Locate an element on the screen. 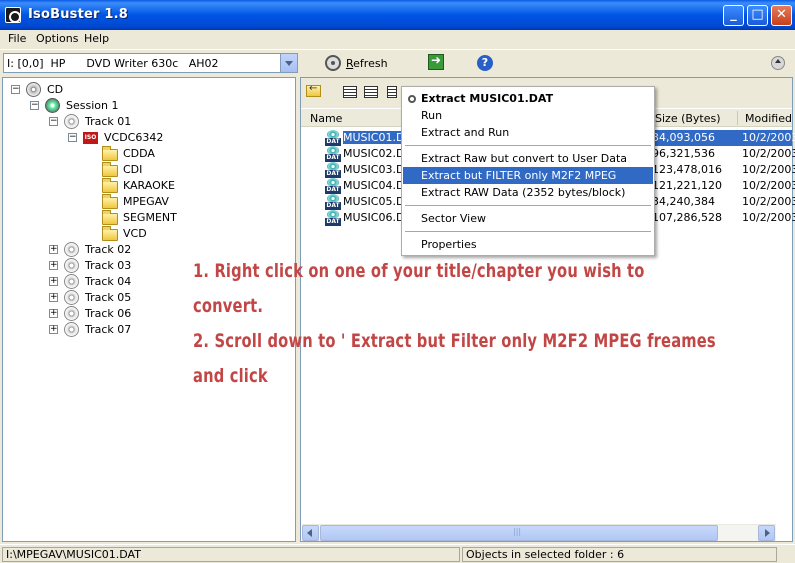  menu-item-extract-filter-m2f2: Extract but FILTER only M2F2 MPEG frames is located at coordinates (528, 181).